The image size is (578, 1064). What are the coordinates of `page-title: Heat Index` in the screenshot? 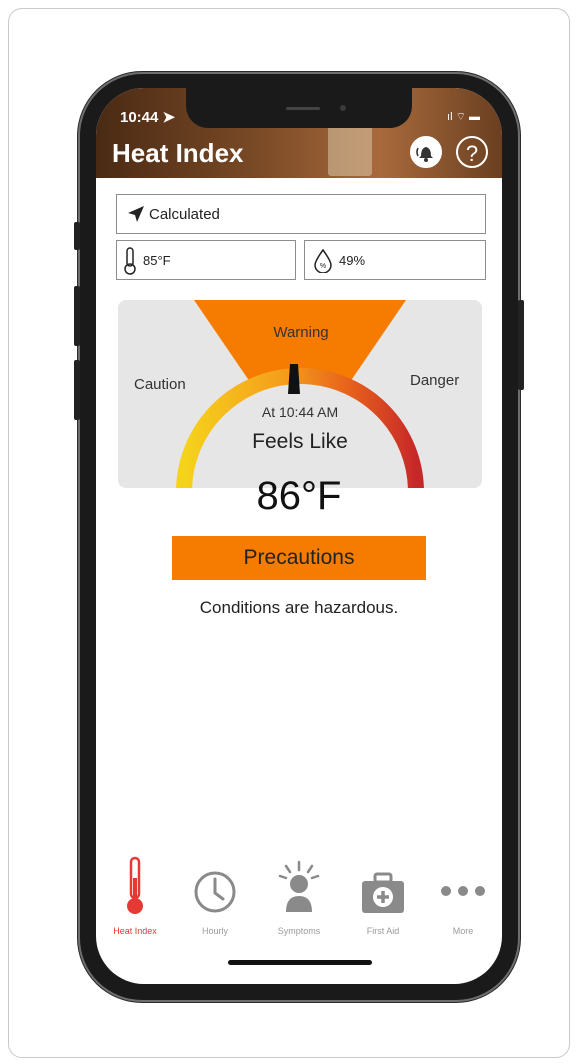 It's located at (178, 153).